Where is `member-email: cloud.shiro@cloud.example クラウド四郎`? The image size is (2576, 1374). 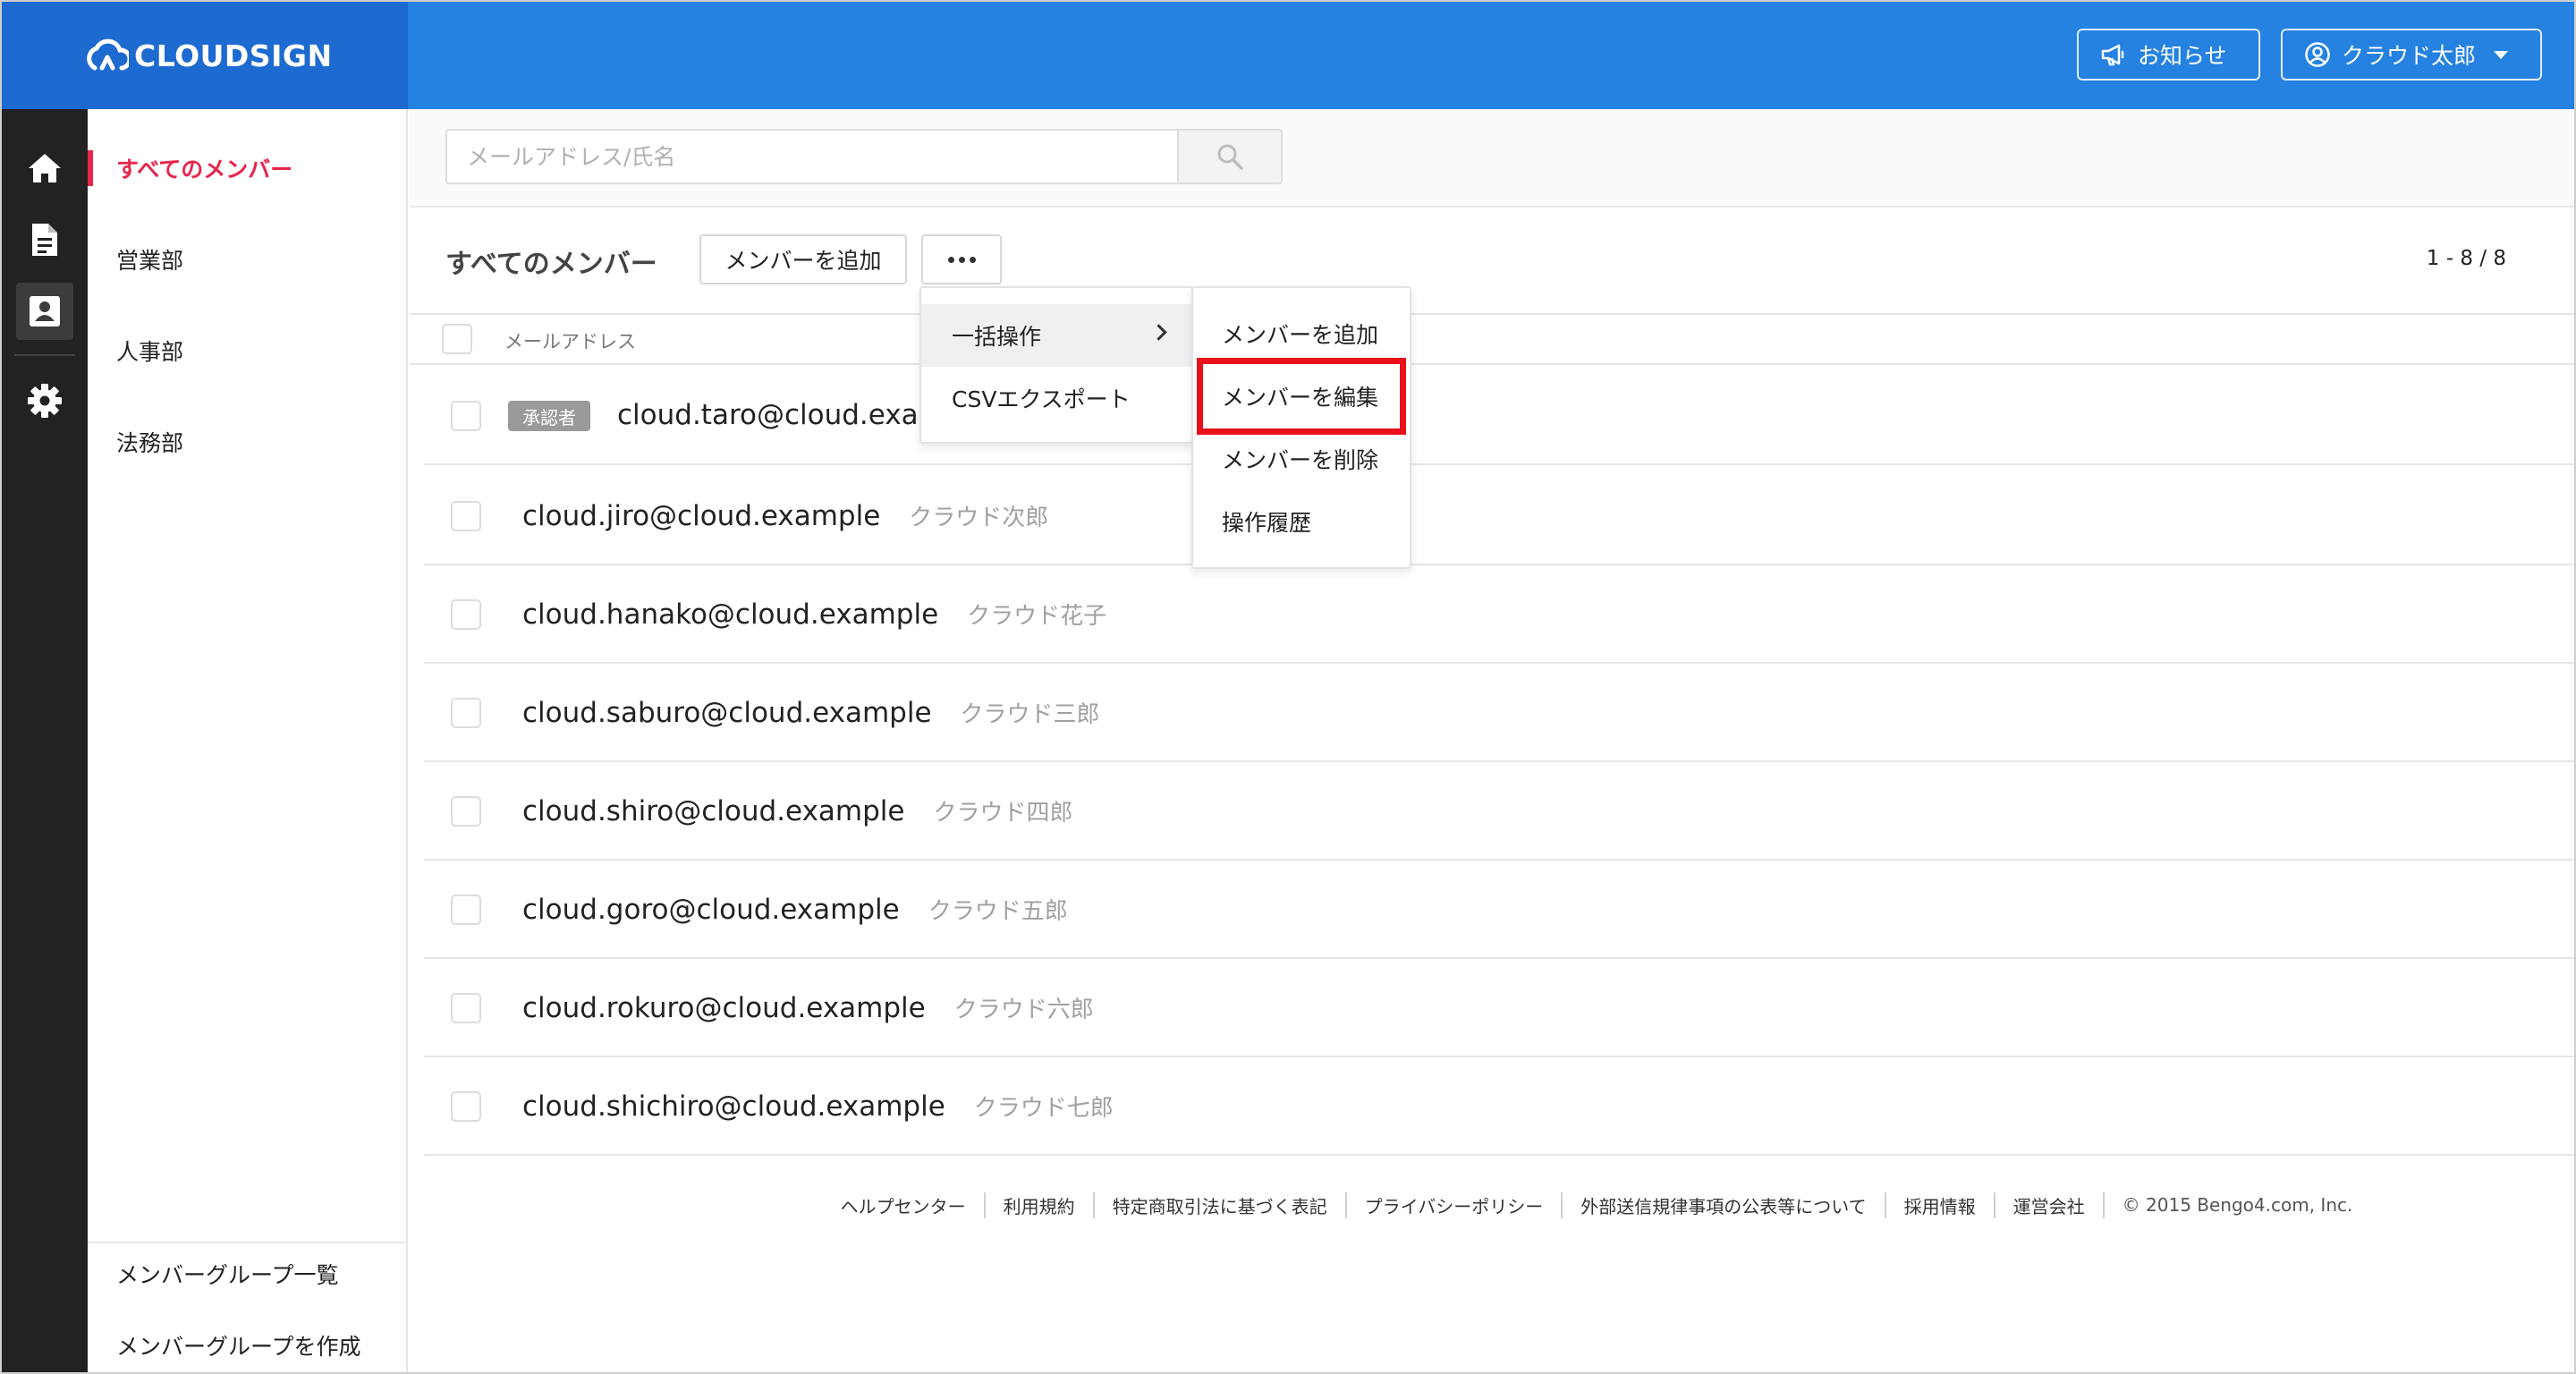 member-email: cloud.shiro@cloud.example クラウド四郎 is located at coordinates (797, 810).